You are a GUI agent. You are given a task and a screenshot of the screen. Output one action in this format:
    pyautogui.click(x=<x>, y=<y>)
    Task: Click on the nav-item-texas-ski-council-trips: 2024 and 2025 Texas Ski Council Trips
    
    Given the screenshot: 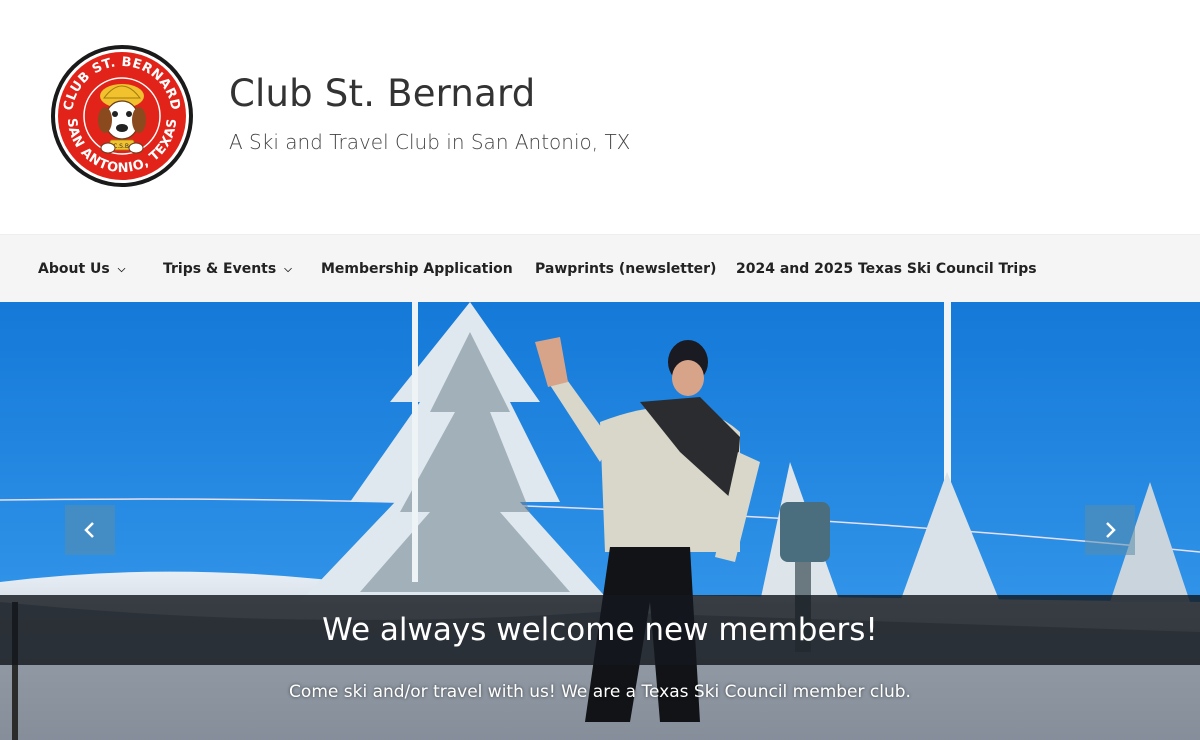 What is the action you would take?
    pyautogui.click(x=886, y=269)
    